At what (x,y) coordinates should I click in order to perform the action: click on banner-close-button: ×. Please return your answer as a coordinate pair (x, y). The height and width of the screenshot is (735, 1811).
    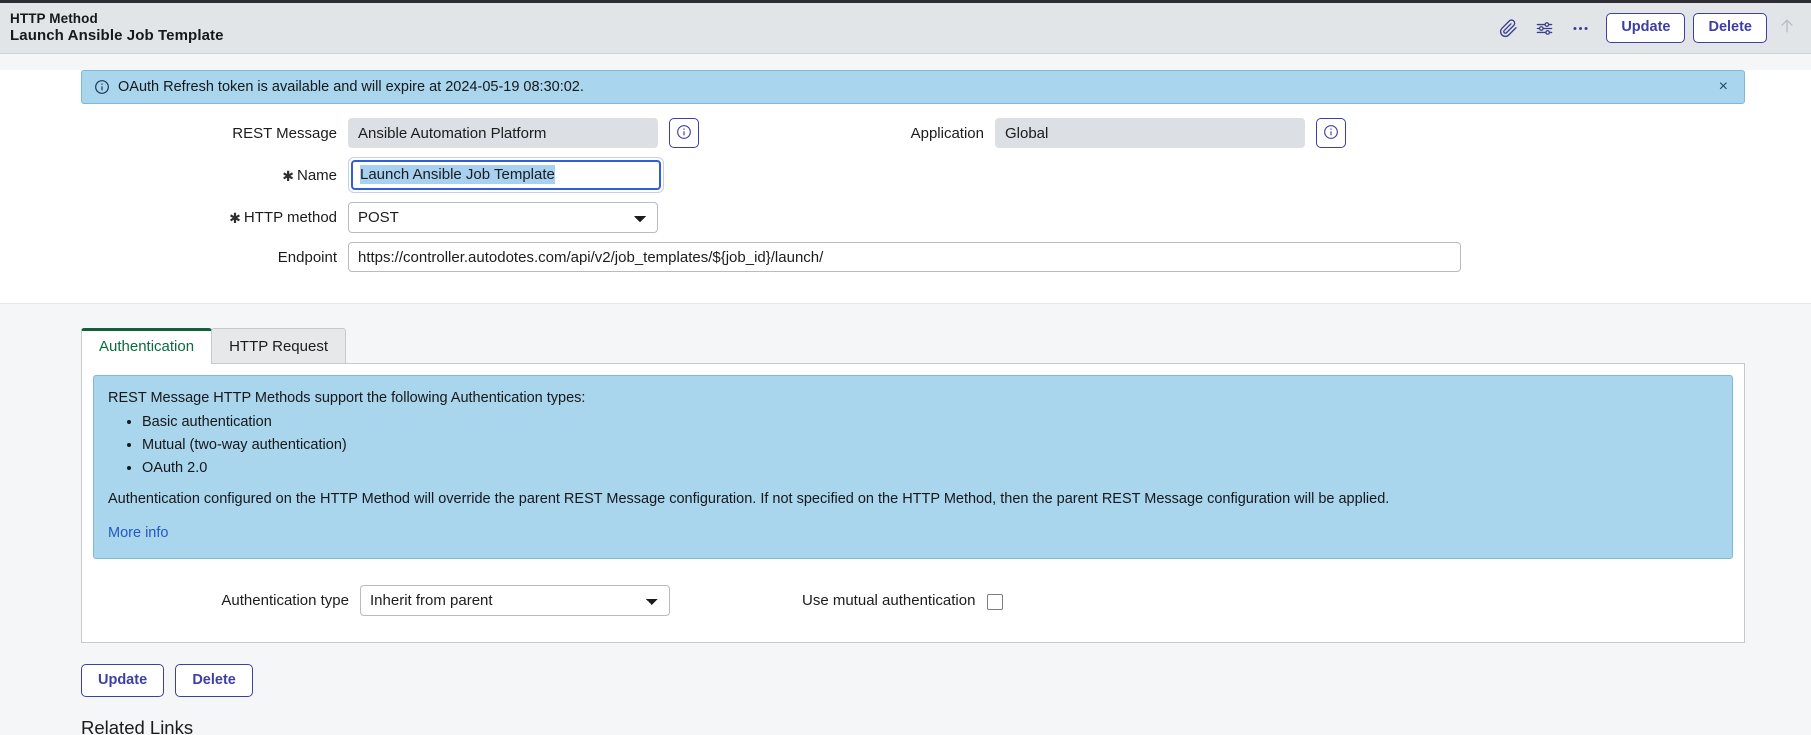
    Looking at the image, I should click on (1723, 87).